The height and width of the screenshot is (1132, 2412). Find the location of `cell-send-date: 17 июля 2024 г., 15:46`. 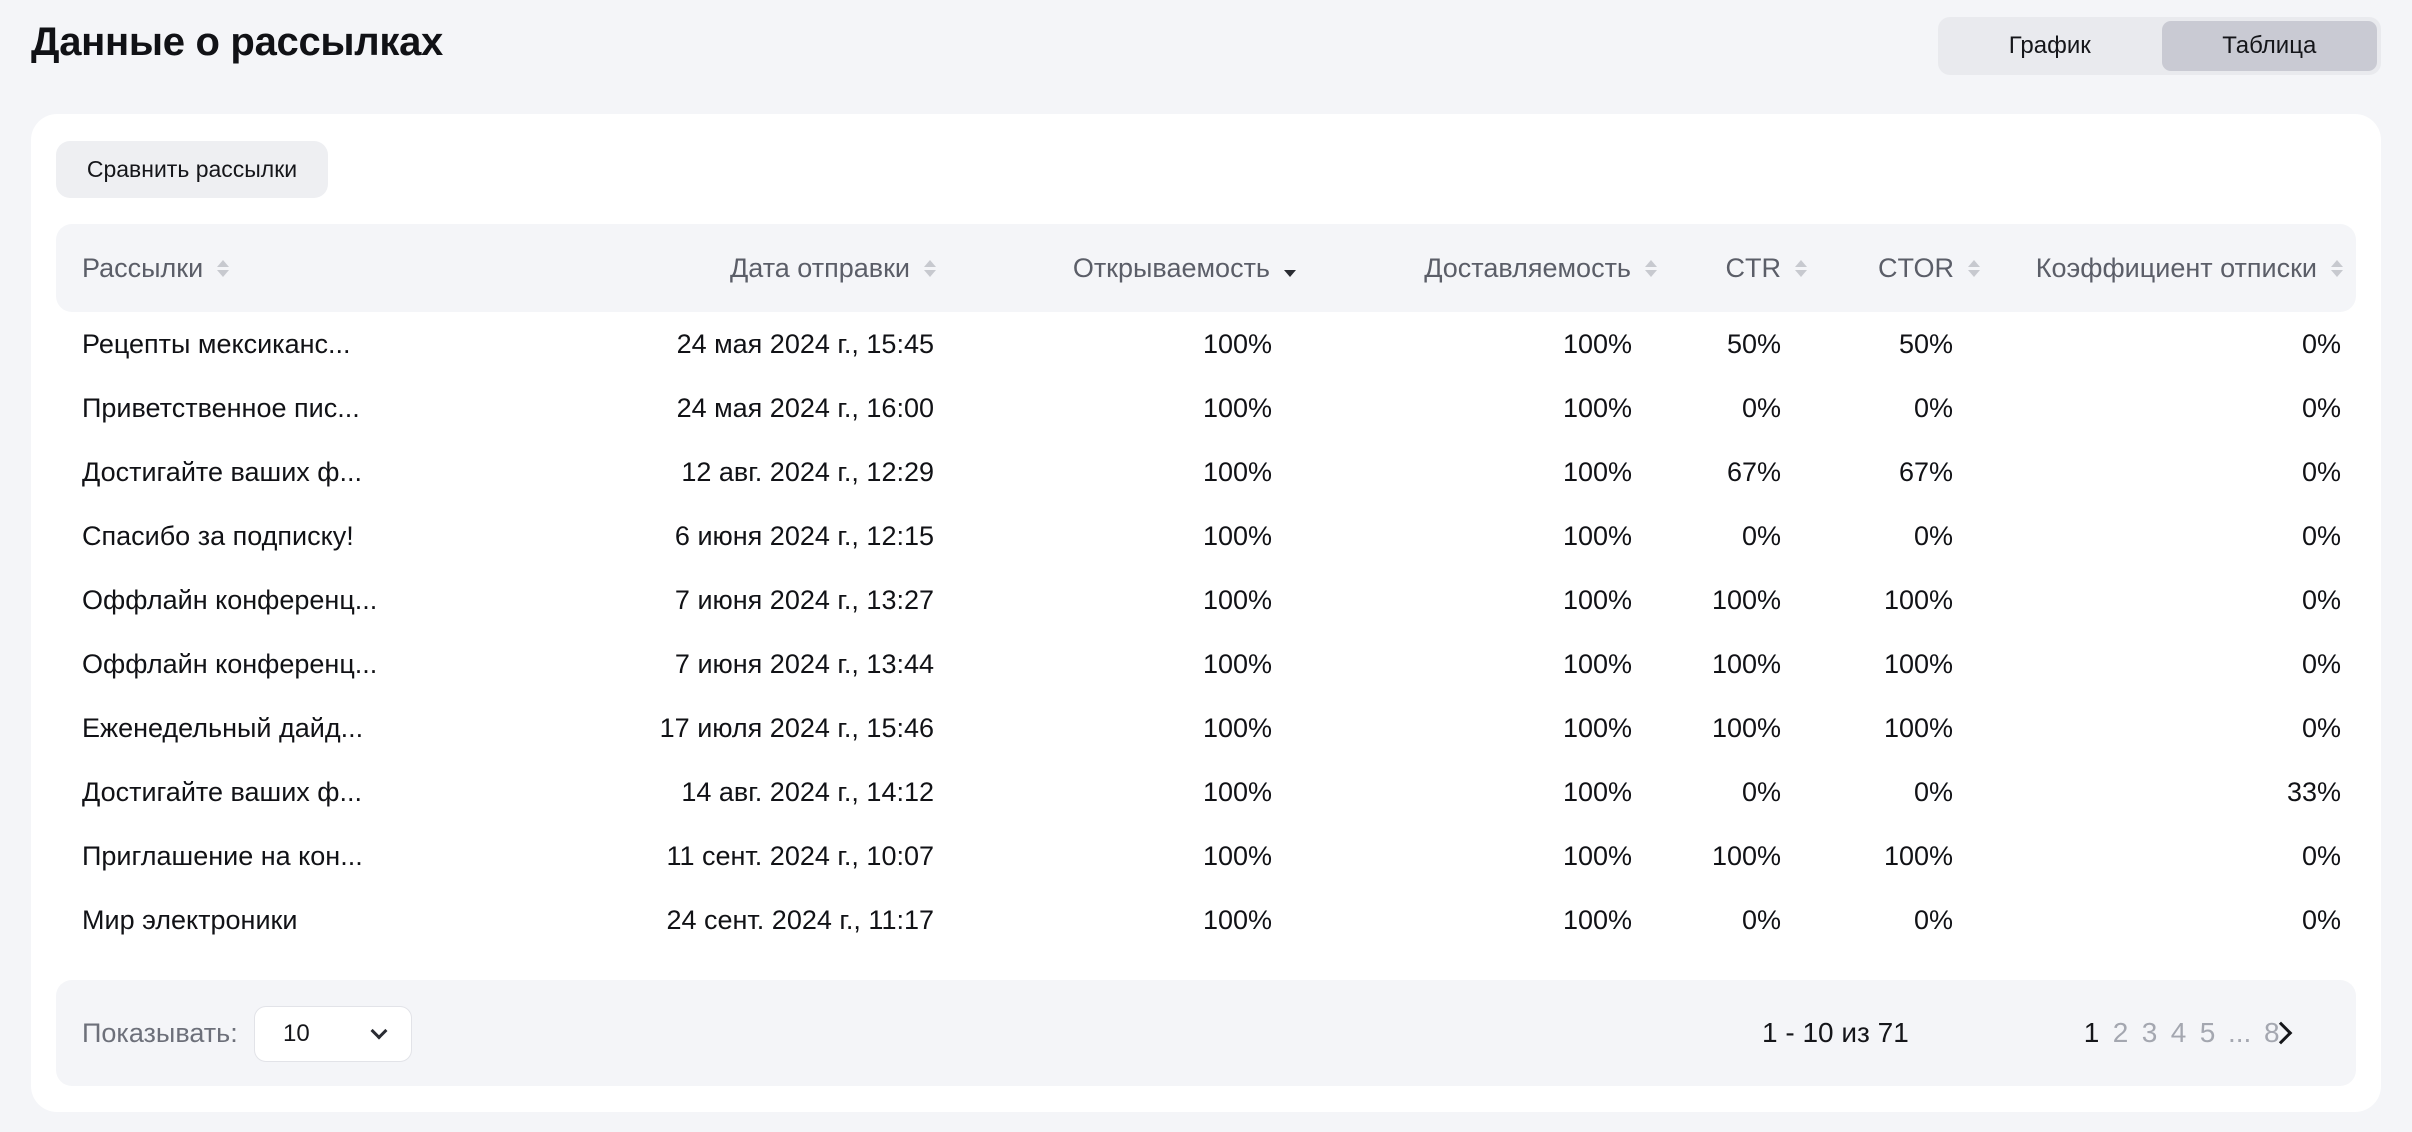

cell-send-date: 17 июля 2024 г., 15:46 is located at coordinates (796, 727).